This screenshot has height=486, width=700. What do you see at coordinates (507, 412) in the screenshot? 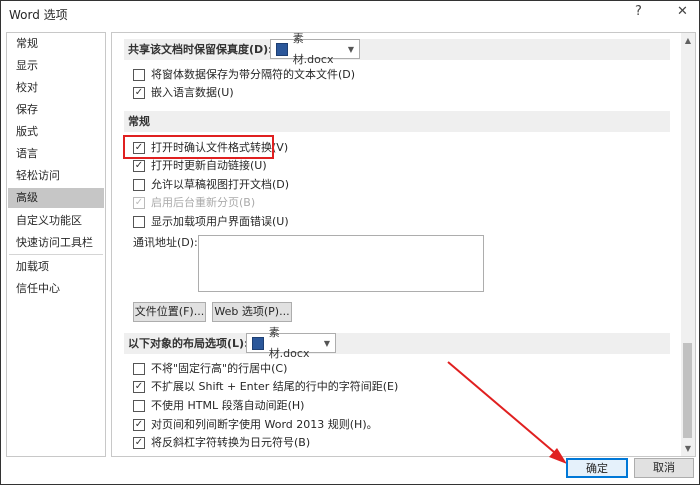
I see `annotation-arrow-icon` at bounding box center [507, 412].